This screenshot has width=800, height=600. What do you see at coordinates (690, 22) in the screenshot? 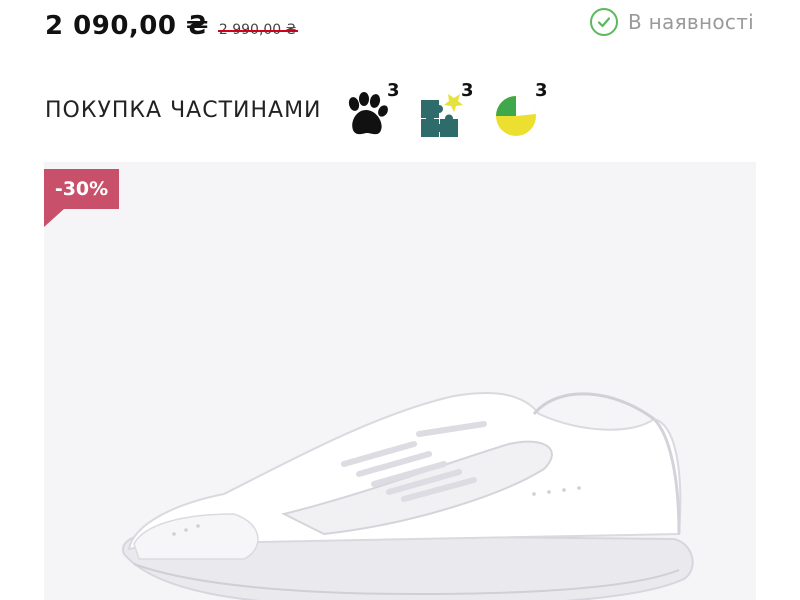
I see `stock-status-text: В наявності` at bounding box center [690, 22].